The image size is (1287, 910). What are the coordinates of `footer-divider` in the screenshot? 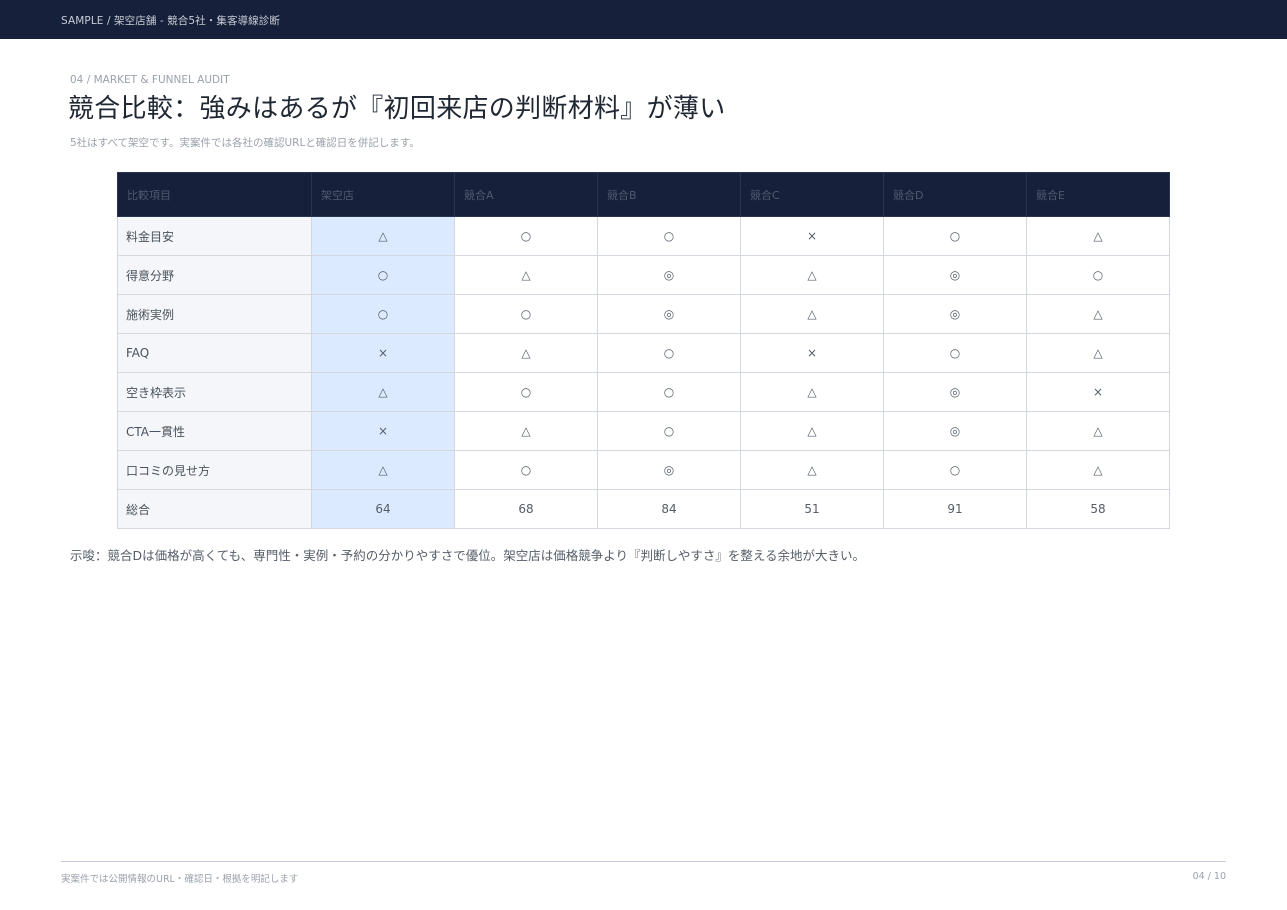 It's located at (643, 861).